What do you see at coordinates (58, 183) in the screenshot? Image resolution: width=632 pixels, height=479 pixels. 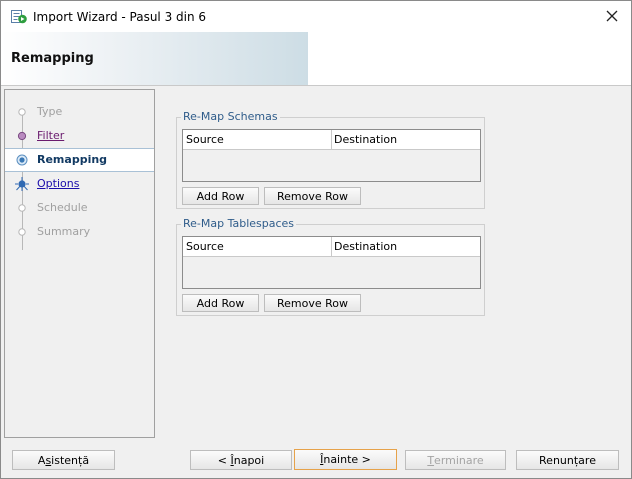 I see `step-label: Options` at bounding box center [58, 183].